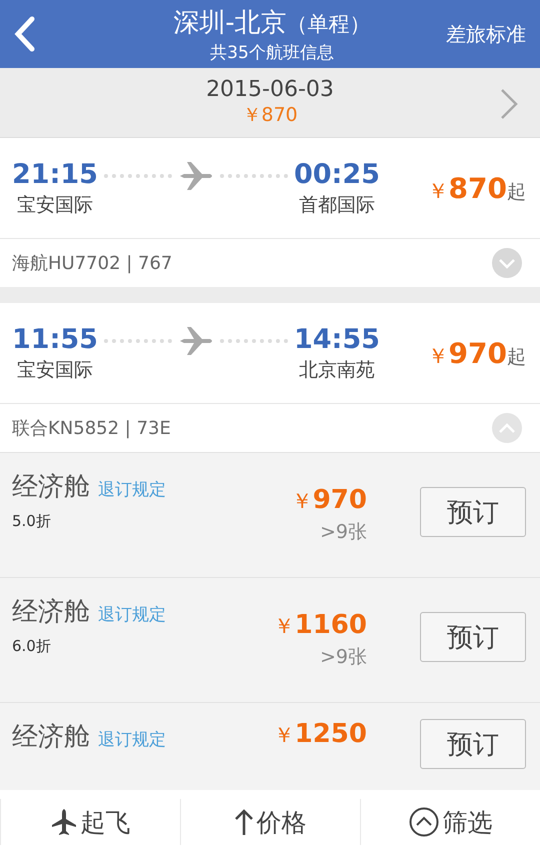  What do you see at coordinates (243, 822) in the screenshot?
I see `arrow-up-icon` at bounding box center [243, 822].